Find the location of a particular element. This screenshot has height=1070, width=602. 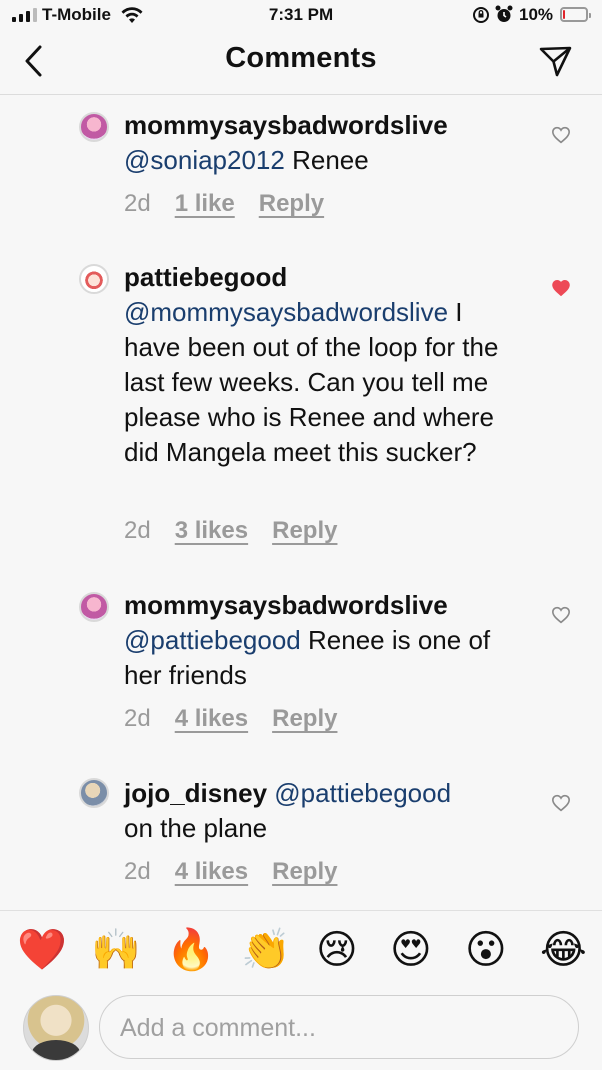

comment-mention: @mommysaysbadwordslive is located at coordinates (286, 312).